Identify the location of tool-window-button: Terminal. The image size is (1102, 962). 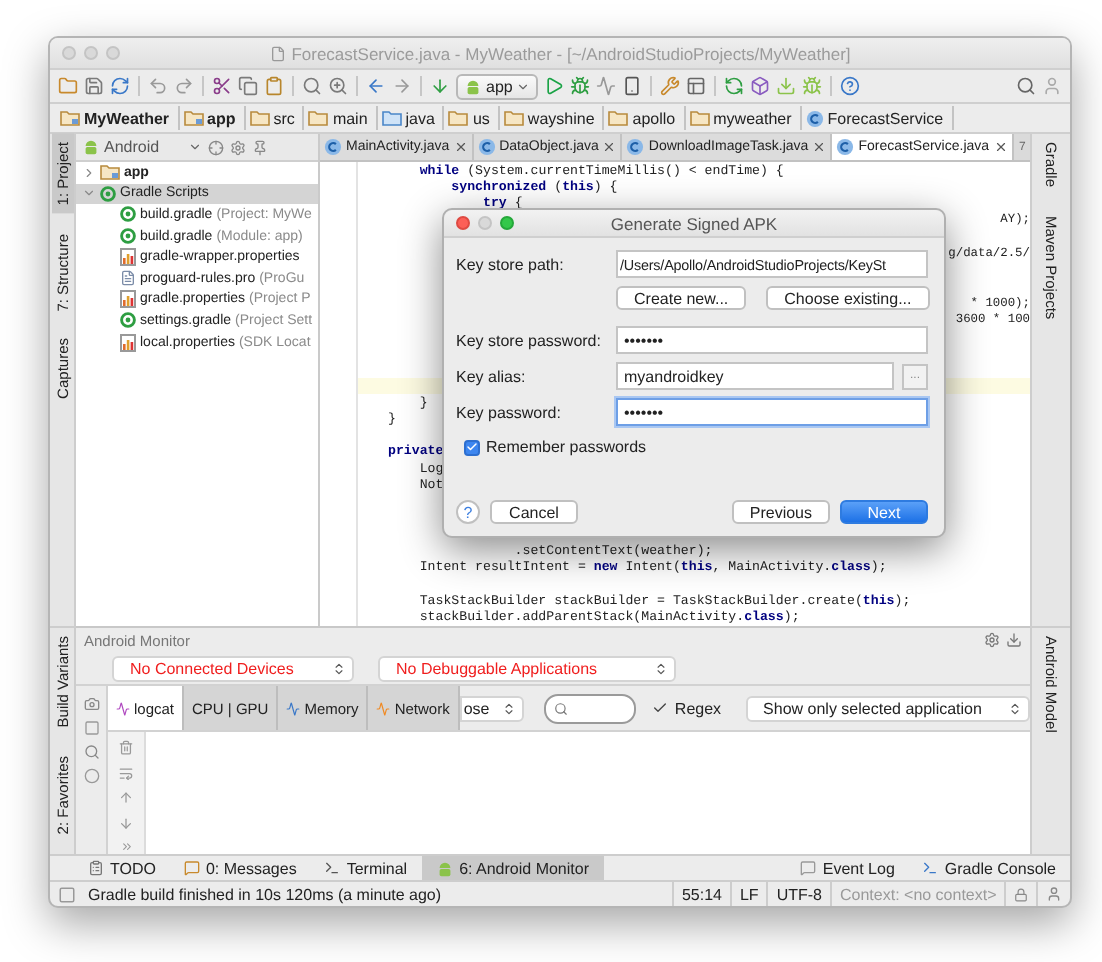
(366, 868).